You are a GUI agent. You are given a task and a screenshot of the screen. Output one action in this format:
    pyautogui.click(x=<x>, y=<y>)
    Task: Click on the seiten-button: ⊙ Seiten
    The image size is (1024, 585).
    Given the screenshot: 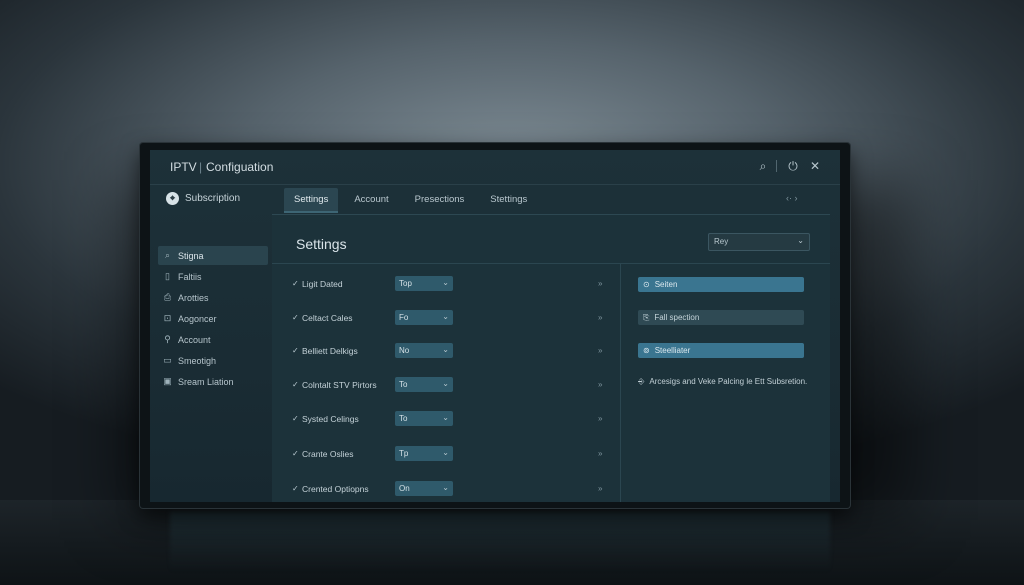 What is the action you would take?
    pyautogui.click(x=721, y=284)
    